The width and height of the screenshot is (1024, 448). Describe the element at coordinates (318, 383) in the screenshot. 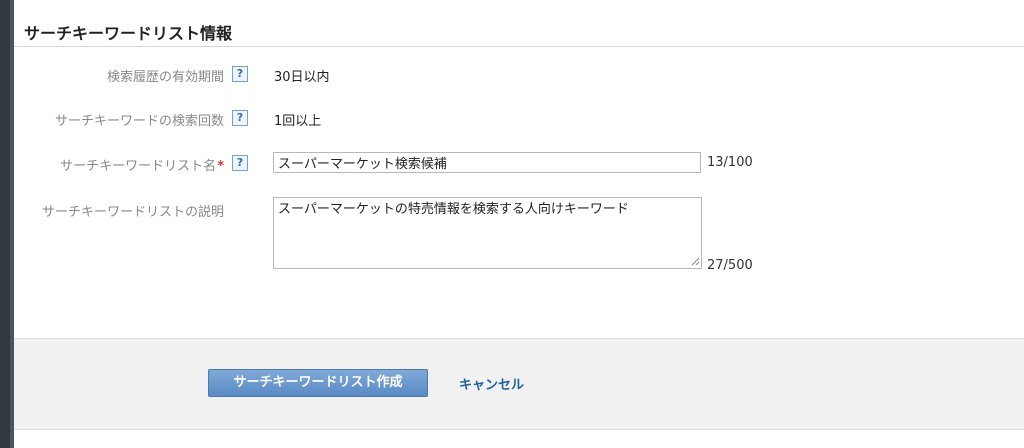

I see `create-keyword-list-button: サーチキーワードリスト作成` at that location.